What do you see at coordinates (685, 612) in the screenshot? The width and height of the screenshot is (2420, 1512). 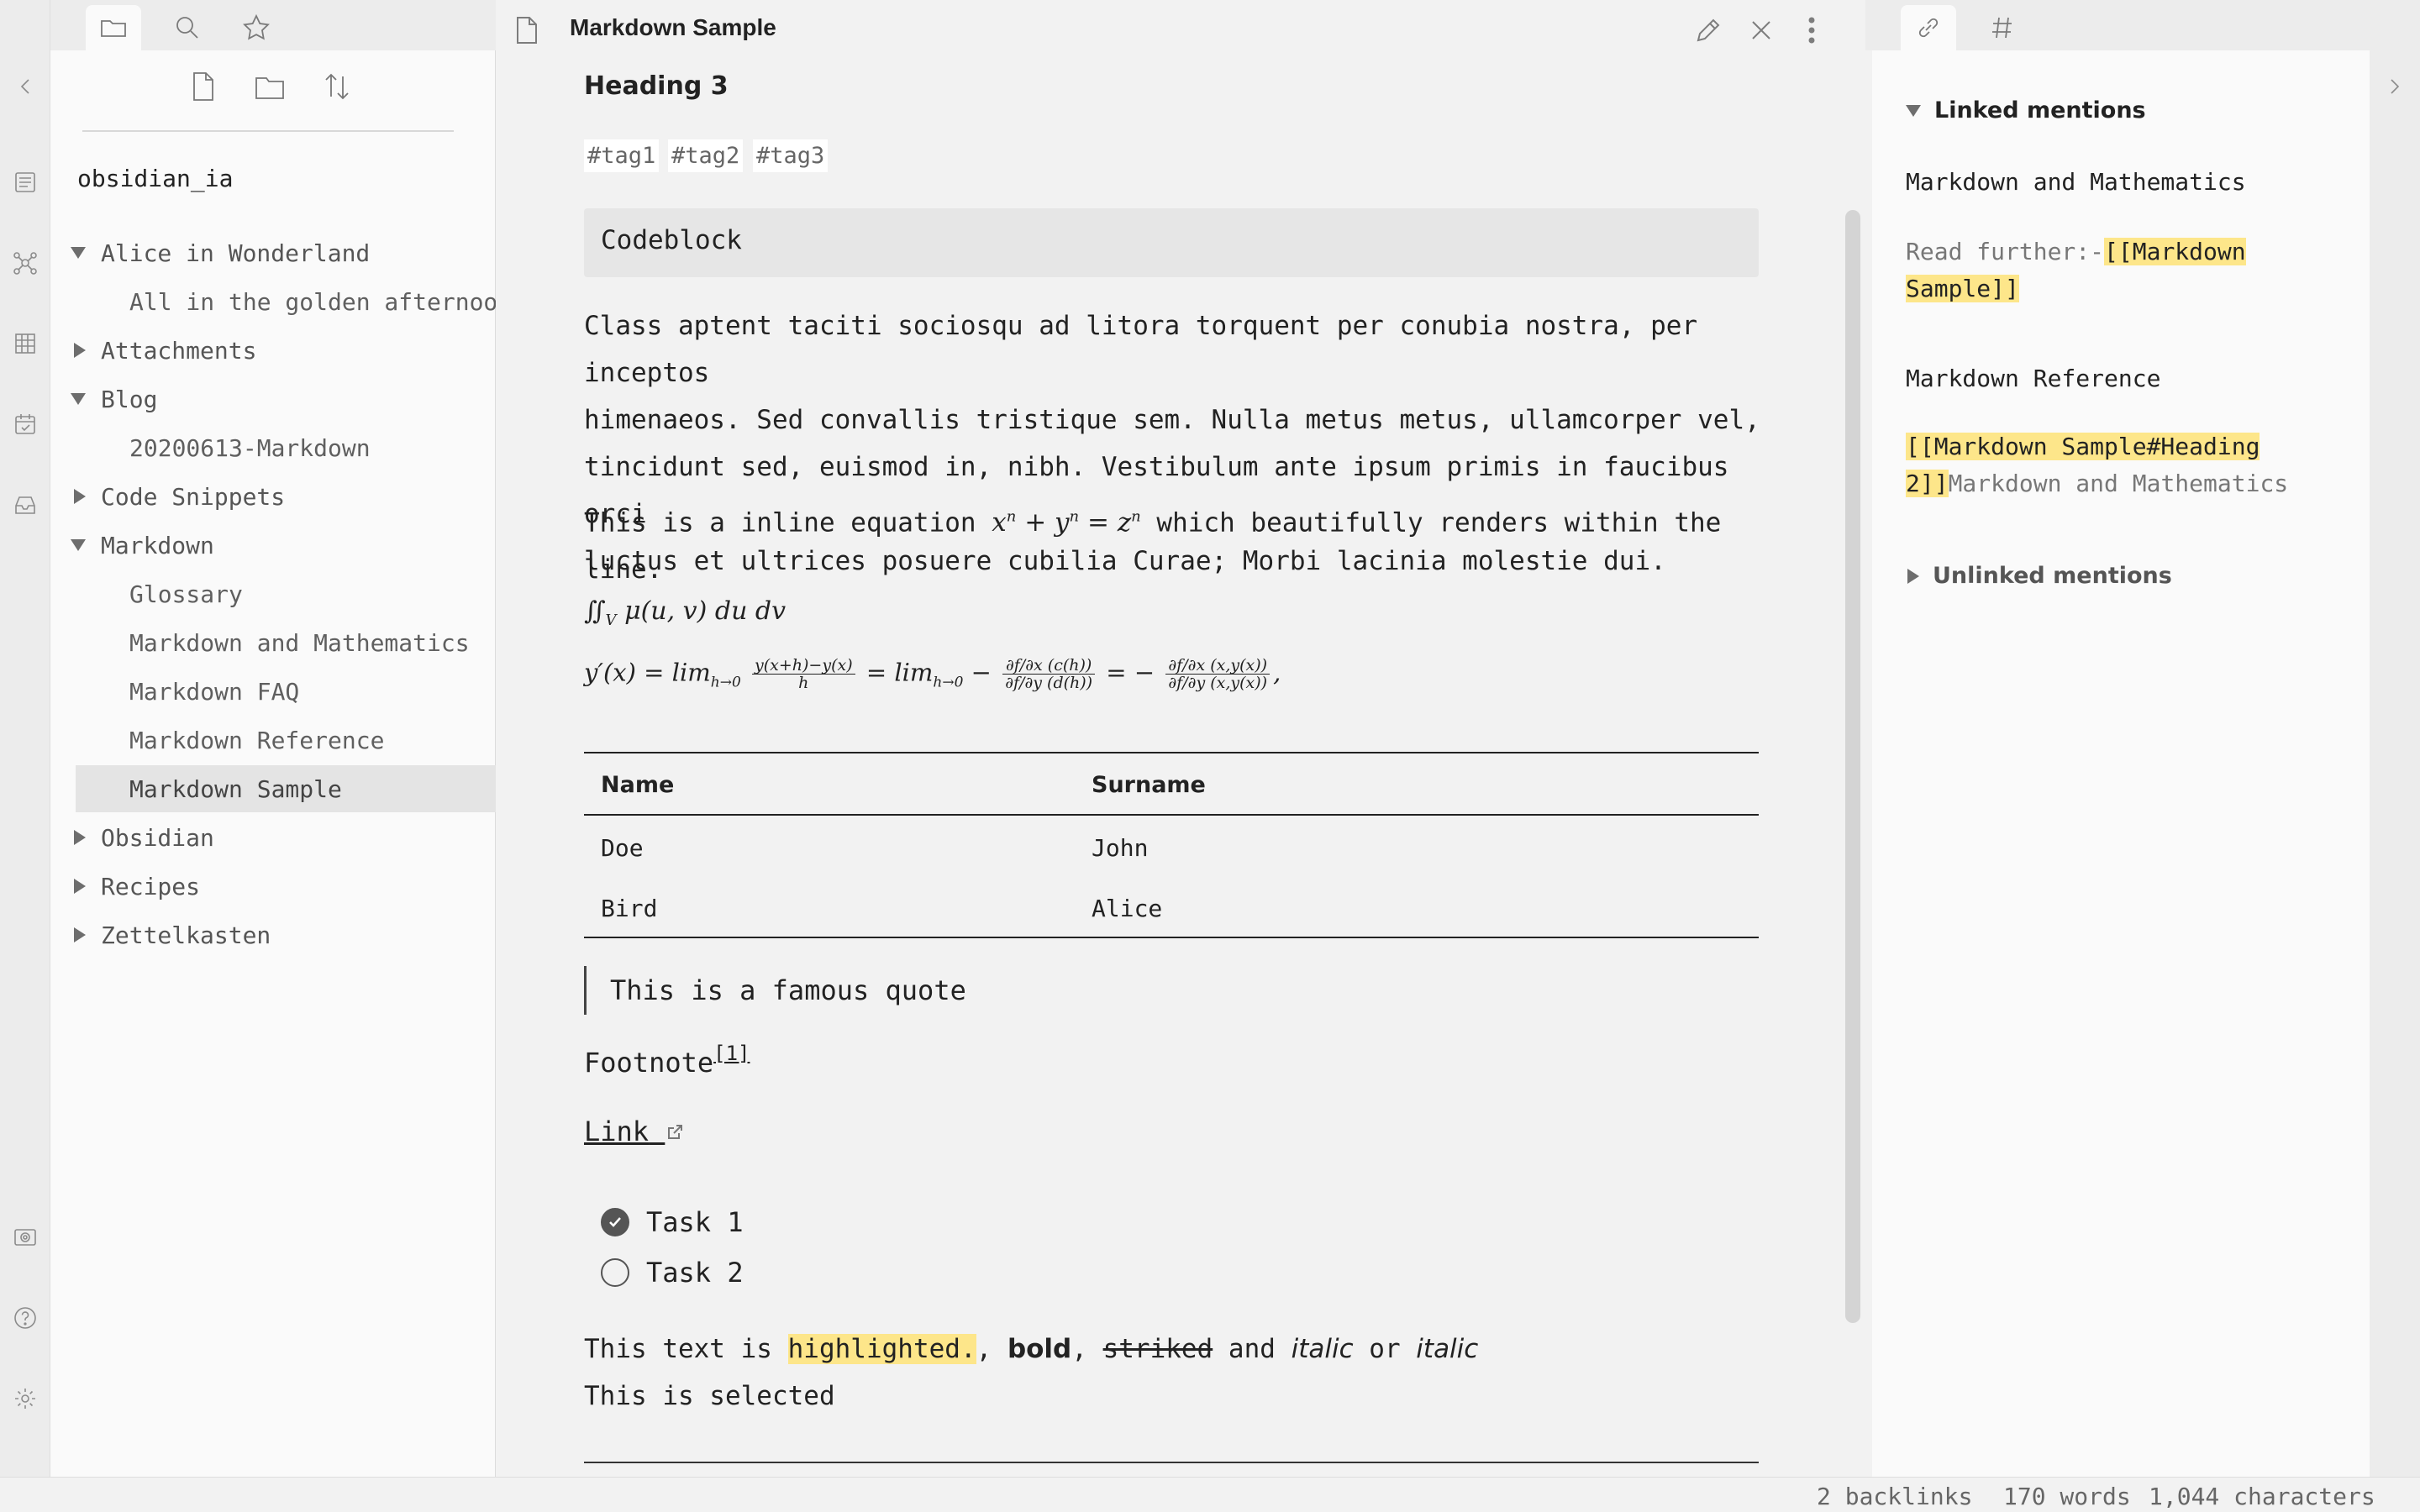 I see `double-integral-equation: ∬V μ(u, v) du dv` at bounding box center [685, 612].